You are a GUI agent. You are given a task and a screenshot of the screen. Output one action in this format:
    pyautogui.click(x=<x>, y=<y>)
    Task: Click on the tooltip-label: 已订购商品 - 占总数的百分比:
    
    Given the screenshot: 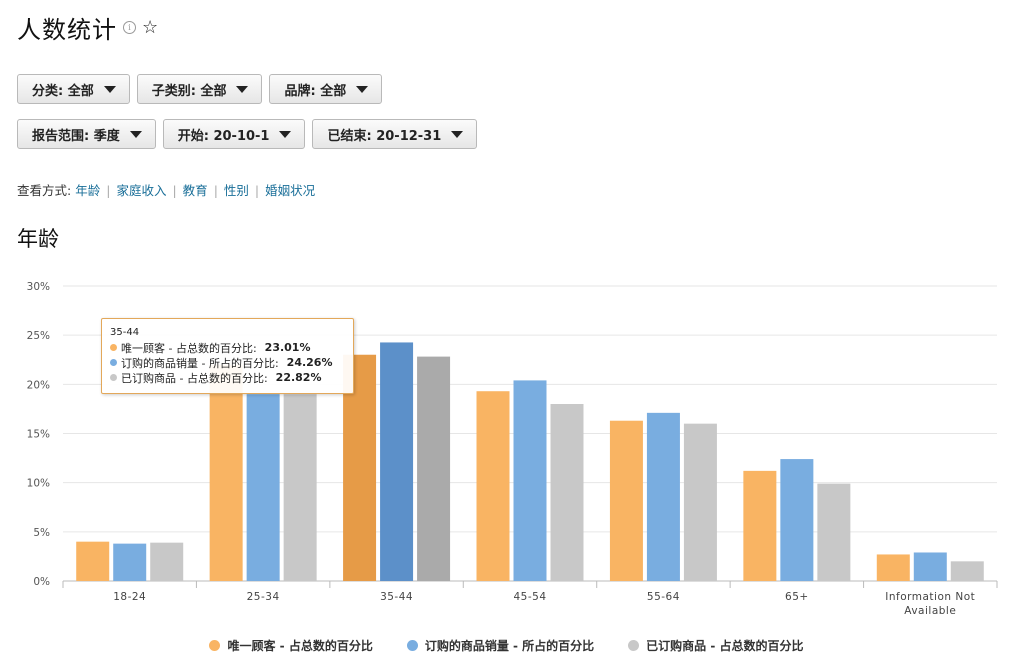 What is the action you would take?
    pyautogui.click(x=194, y=378)
    